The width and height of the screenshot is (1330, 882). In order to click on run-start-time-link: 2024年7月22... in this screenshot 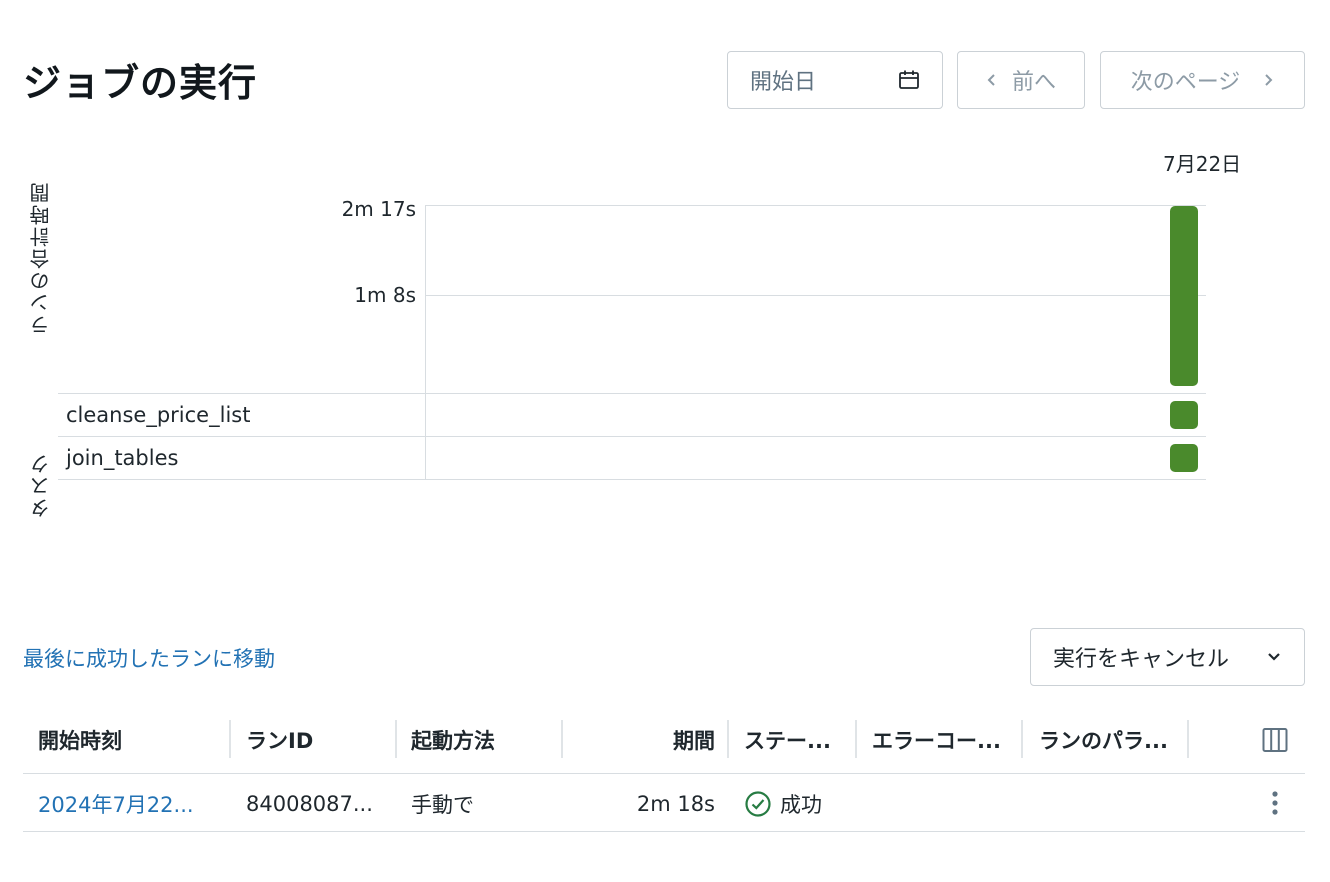, I will do `click(116, 804)`.